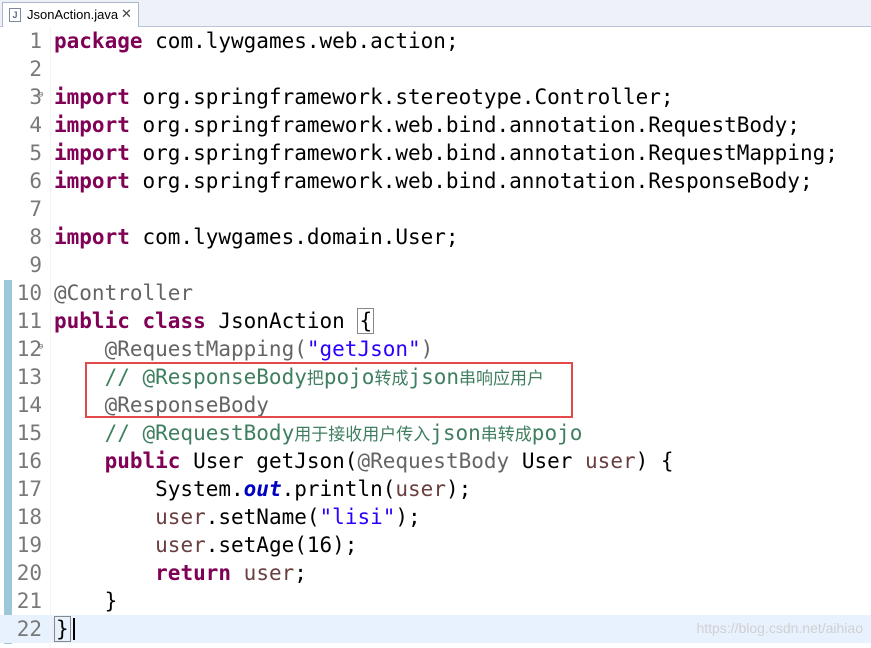 The height and width of the screenshot is (648, 871). Describe the element at coordinates (29, 293) in the screenshot. I see `line-number: 10` at that location.